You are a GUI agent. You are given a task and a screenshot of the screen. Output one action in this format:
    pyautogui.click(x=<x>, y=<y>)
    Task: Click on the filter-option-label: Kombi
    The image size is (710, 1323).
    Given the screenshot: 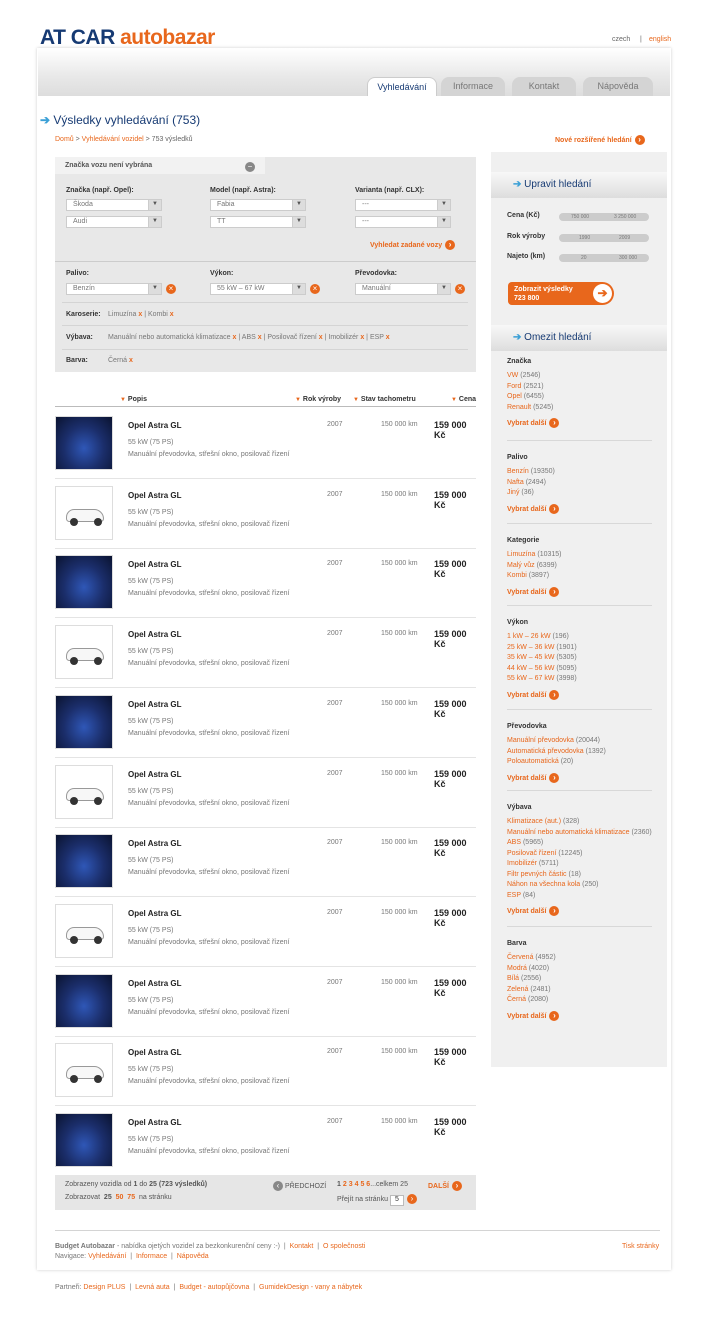 What is the action you would take?
    pyautogui.click(x=517, y=575)
    